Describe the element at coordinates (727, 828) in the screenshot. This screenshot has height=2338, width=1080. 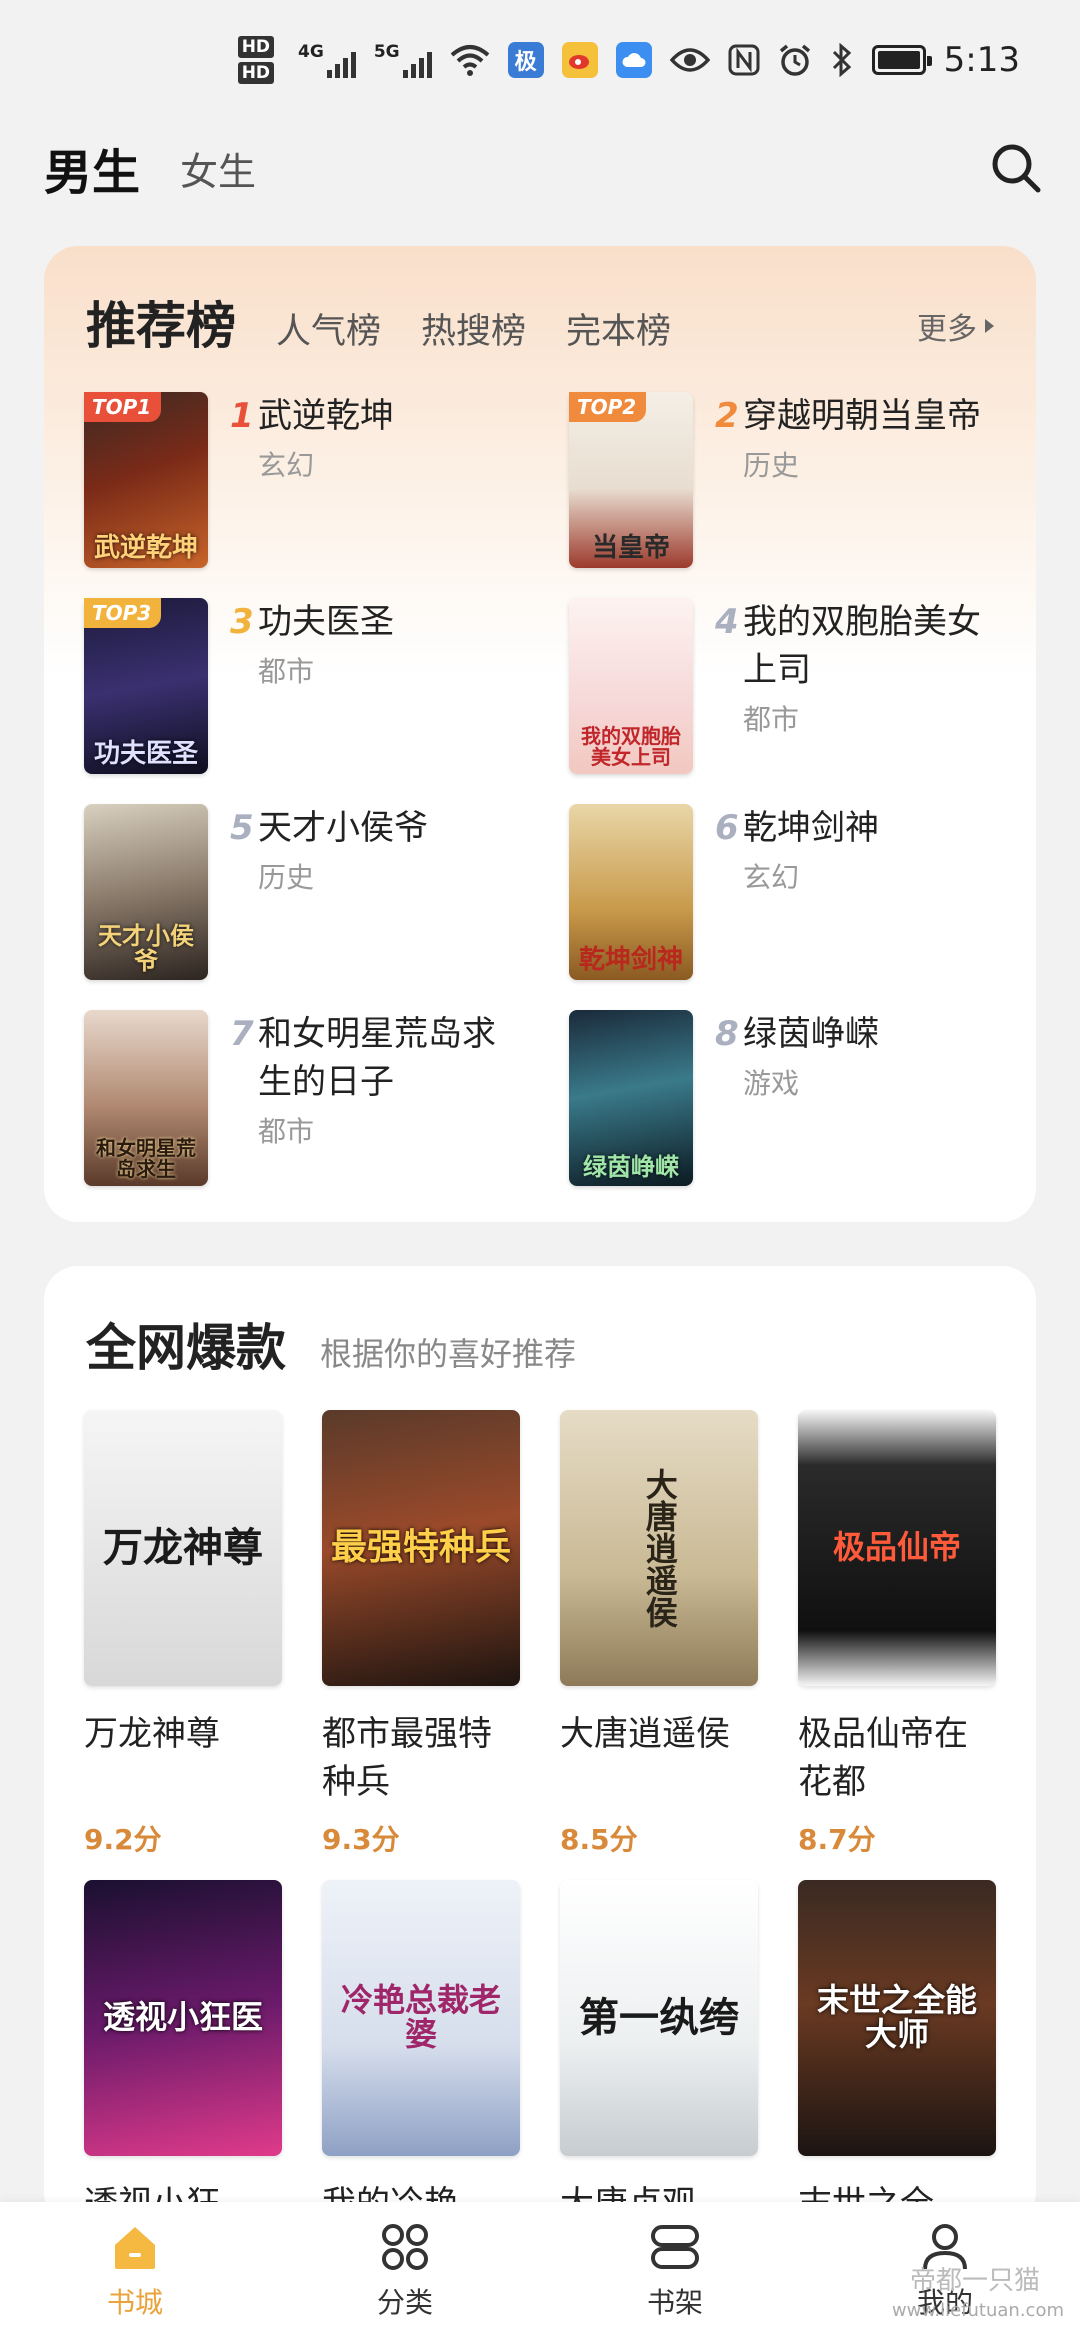
I see `rank-number: 6` at that location.